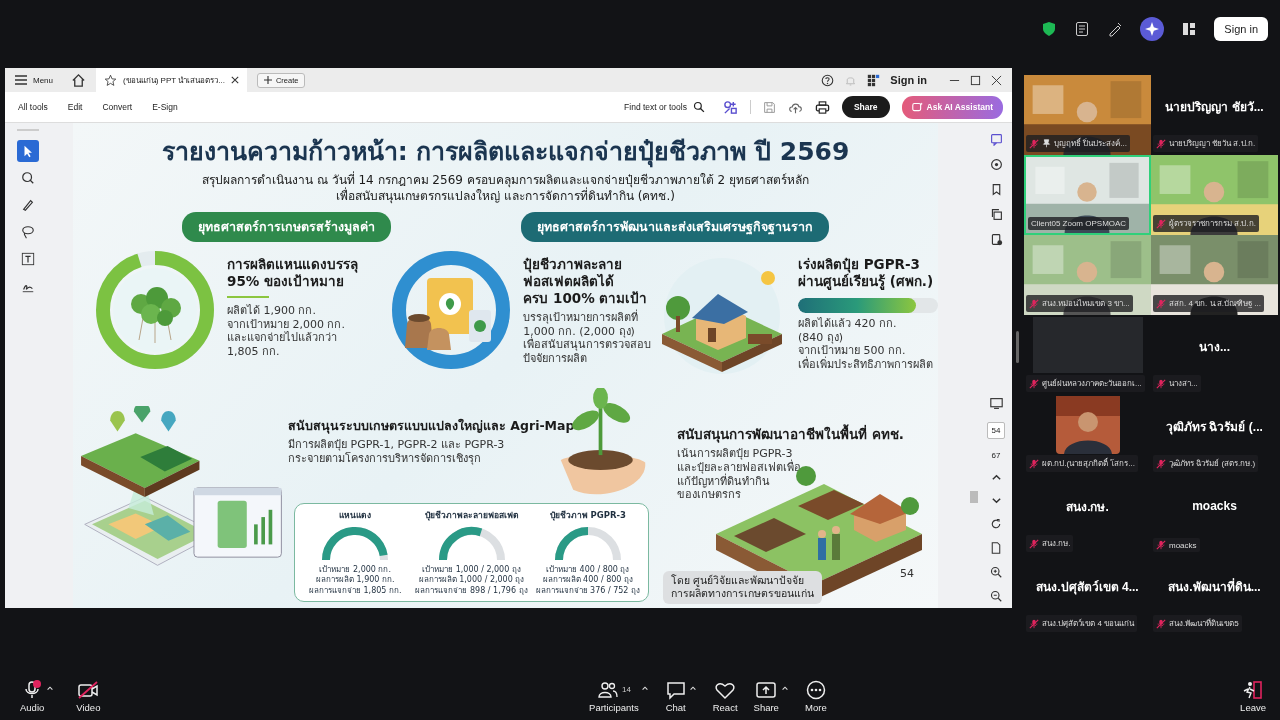  I want to click on sign-in-button: Sign in, so click(1241, 29).